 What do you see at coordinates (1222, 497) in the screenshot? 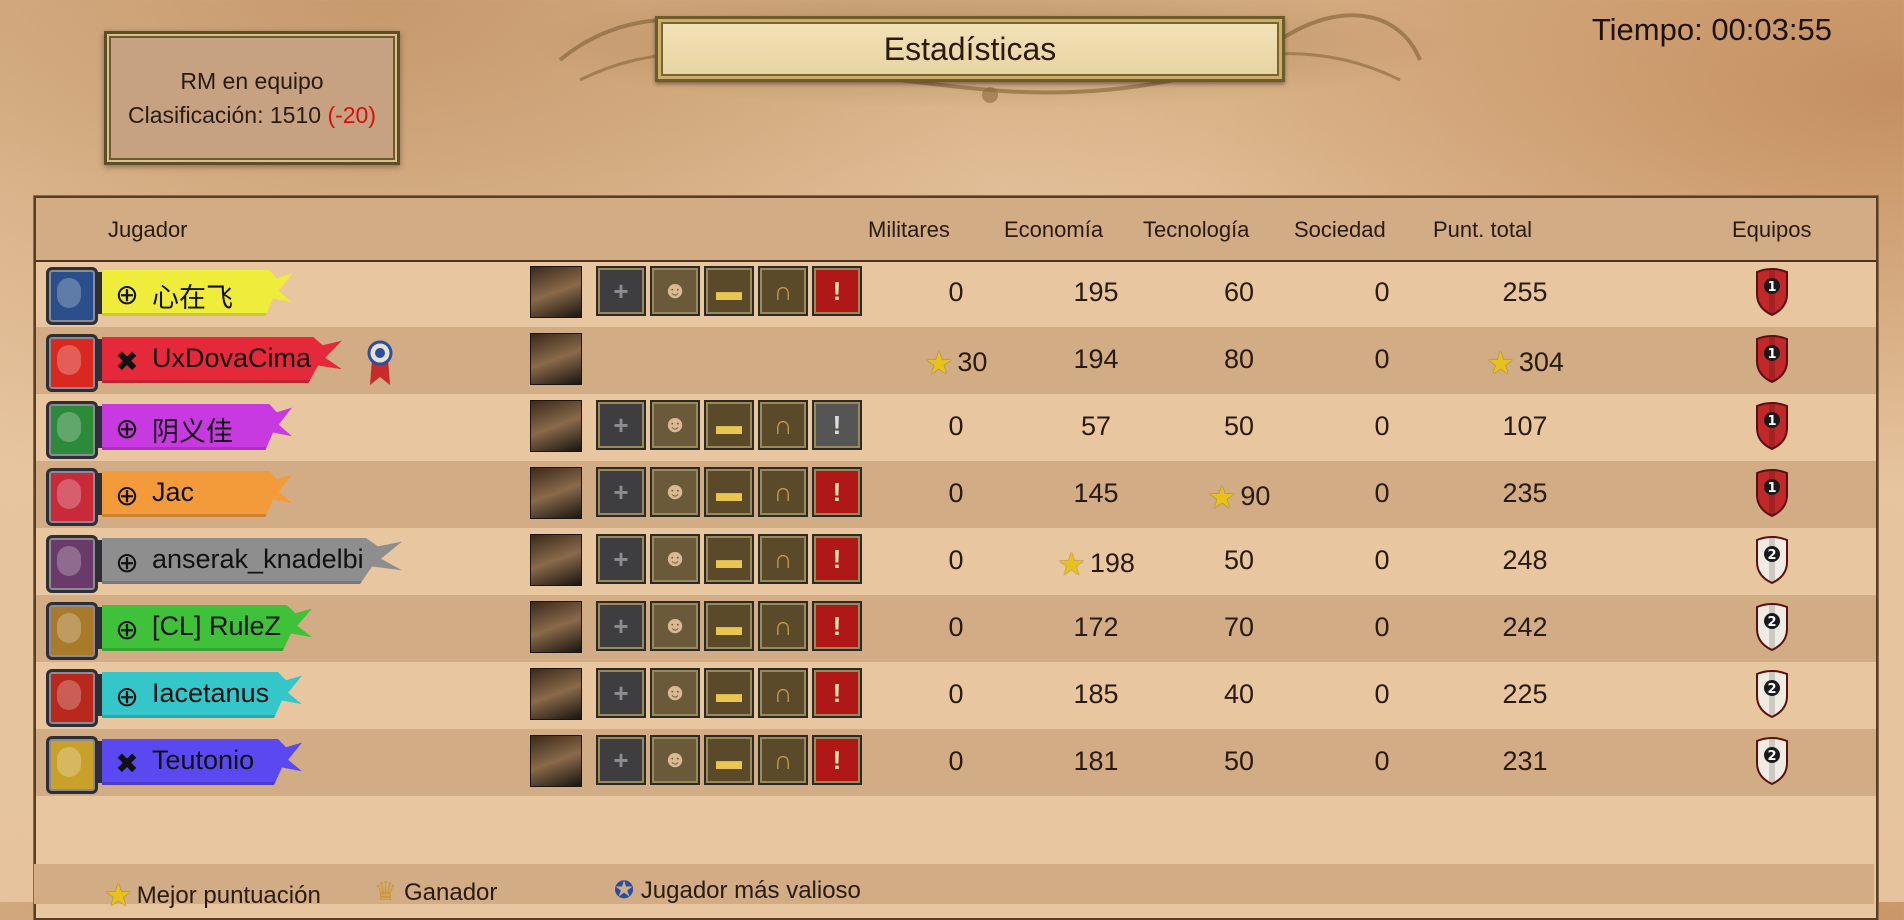
I see `star-icon: ★` at bounding box center [1222, 497].